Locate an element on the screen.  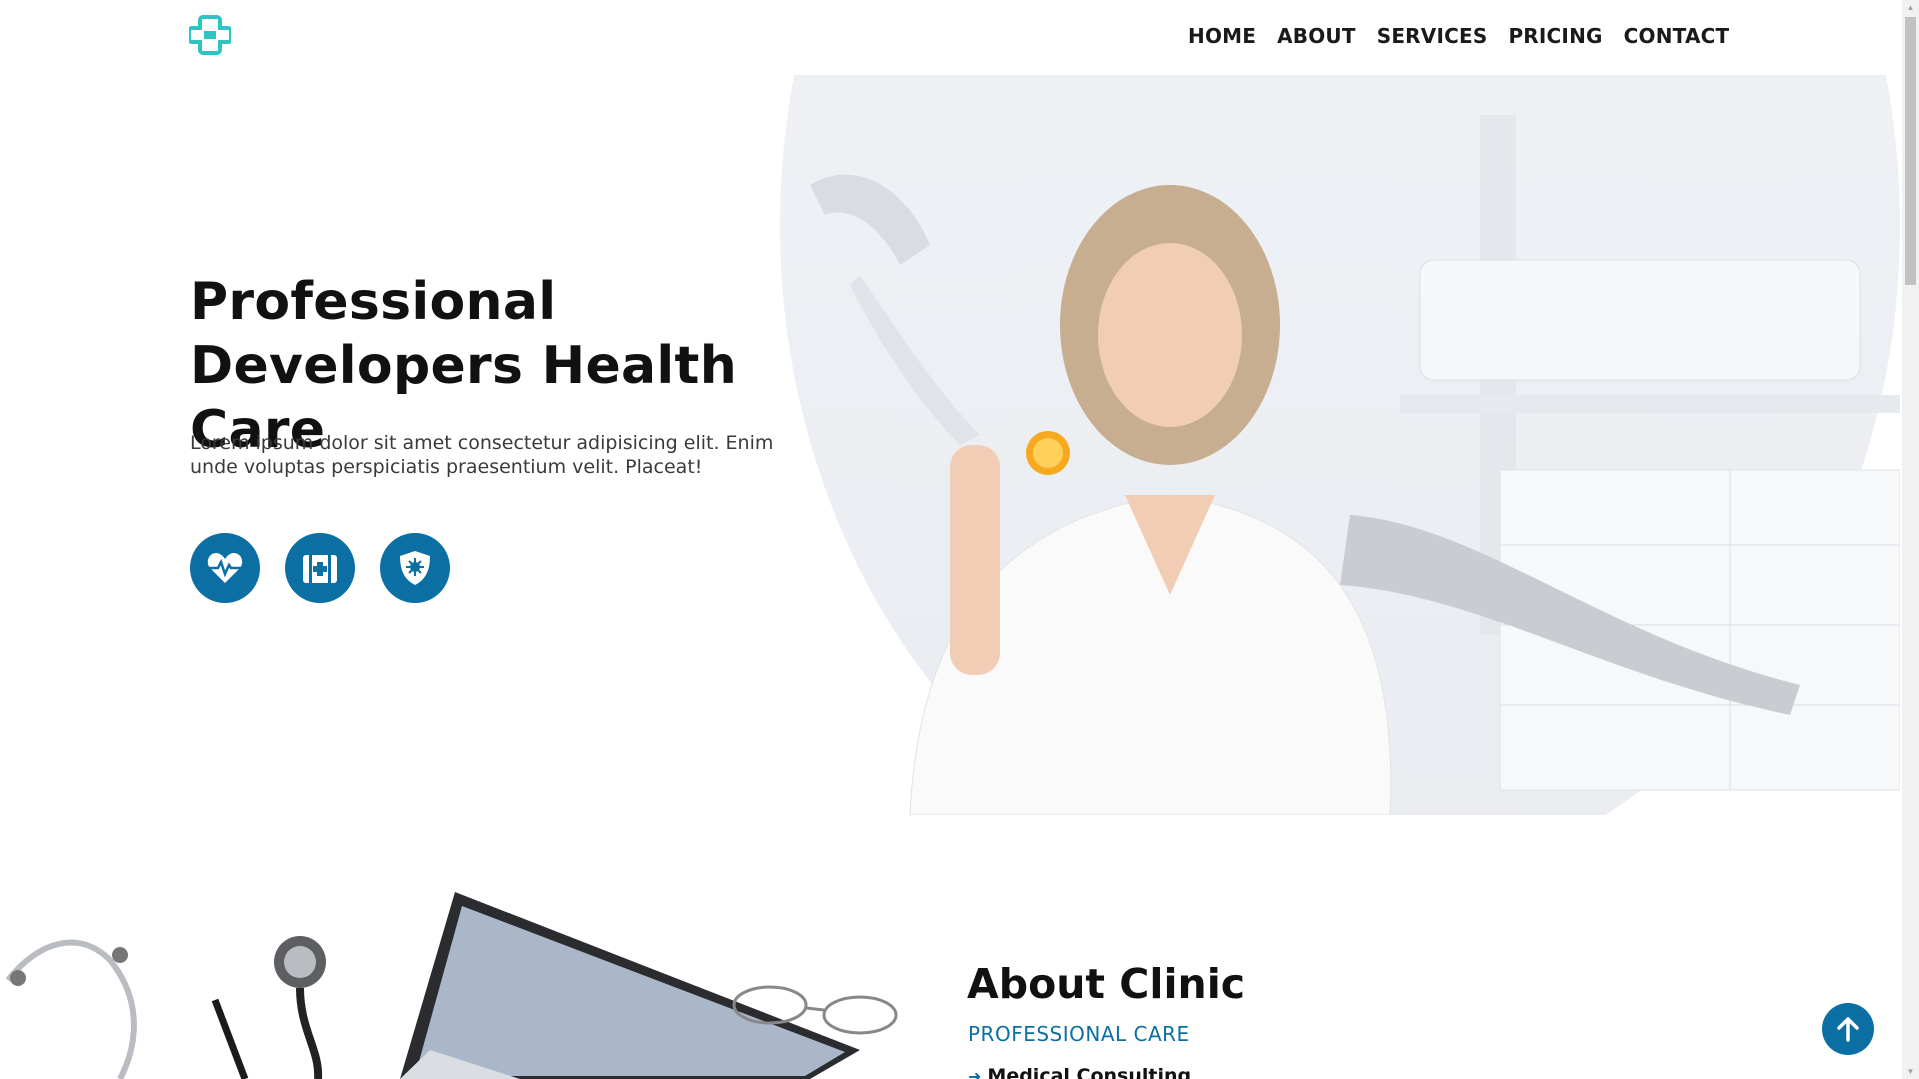
scroll-down-arrow-icon: ▼ is located at coordinates (1910, 1071).